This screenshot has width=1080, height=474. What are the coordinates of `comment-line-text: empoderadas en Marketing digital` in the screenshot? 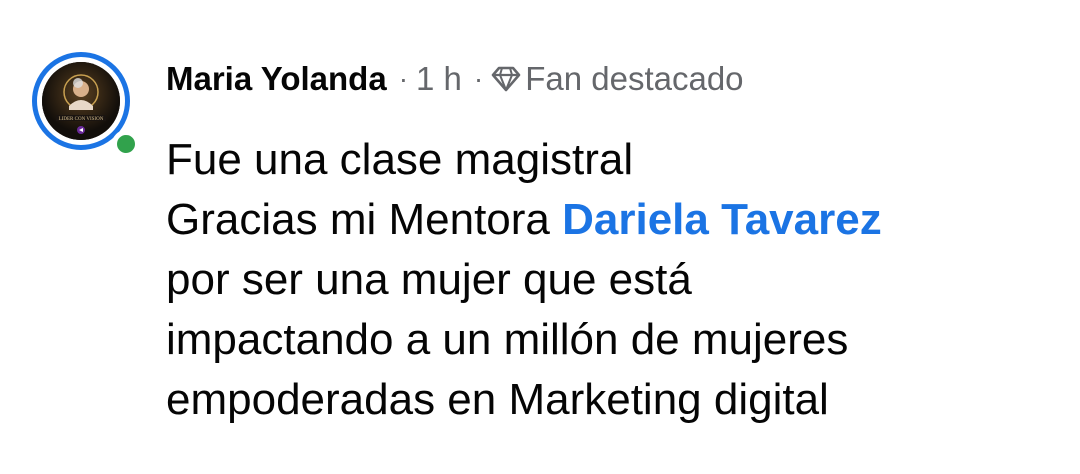 It's located at (497, 399).